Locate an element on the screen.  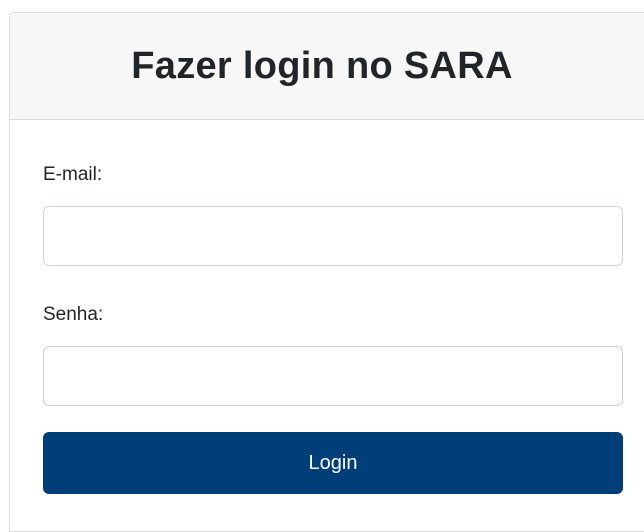
email-label: E-mail: is located at coordinates (73, 174).